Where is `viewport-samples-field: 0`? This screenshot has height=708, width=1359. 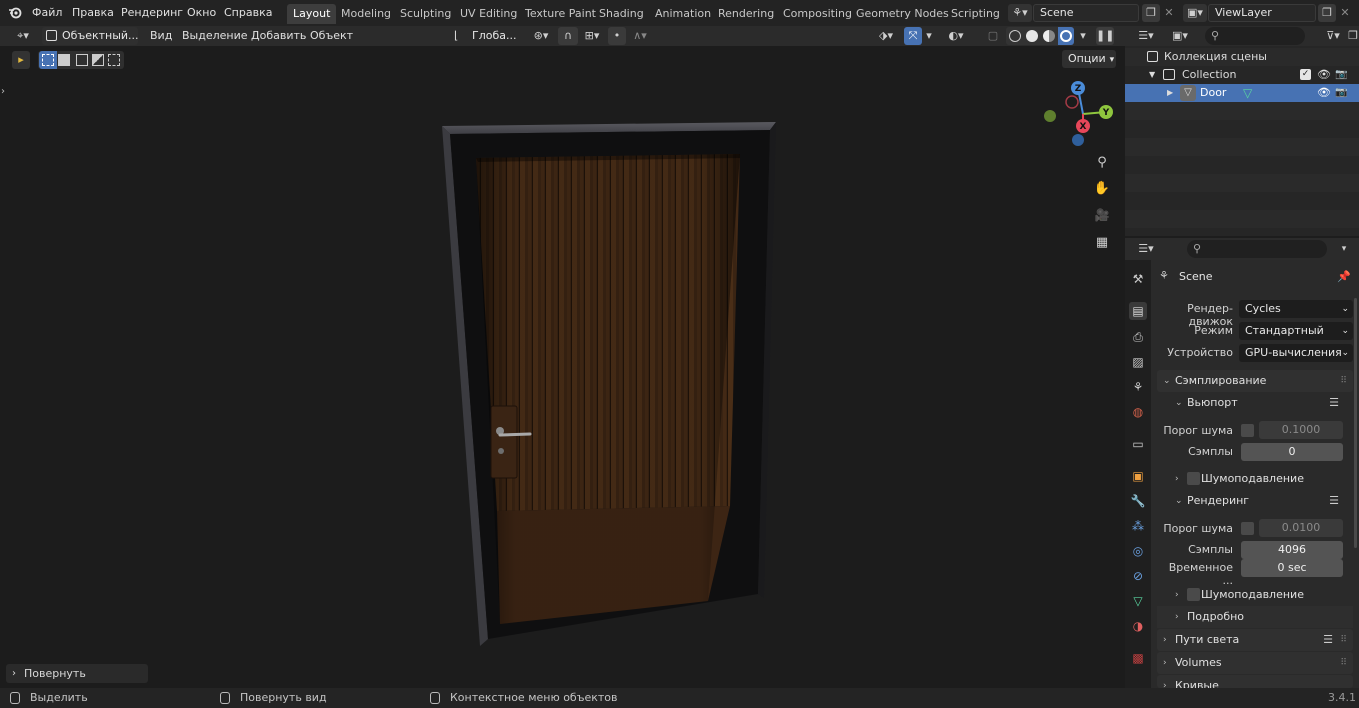 viewport-samples-field: 0 is located at coordinates (1292, 452).